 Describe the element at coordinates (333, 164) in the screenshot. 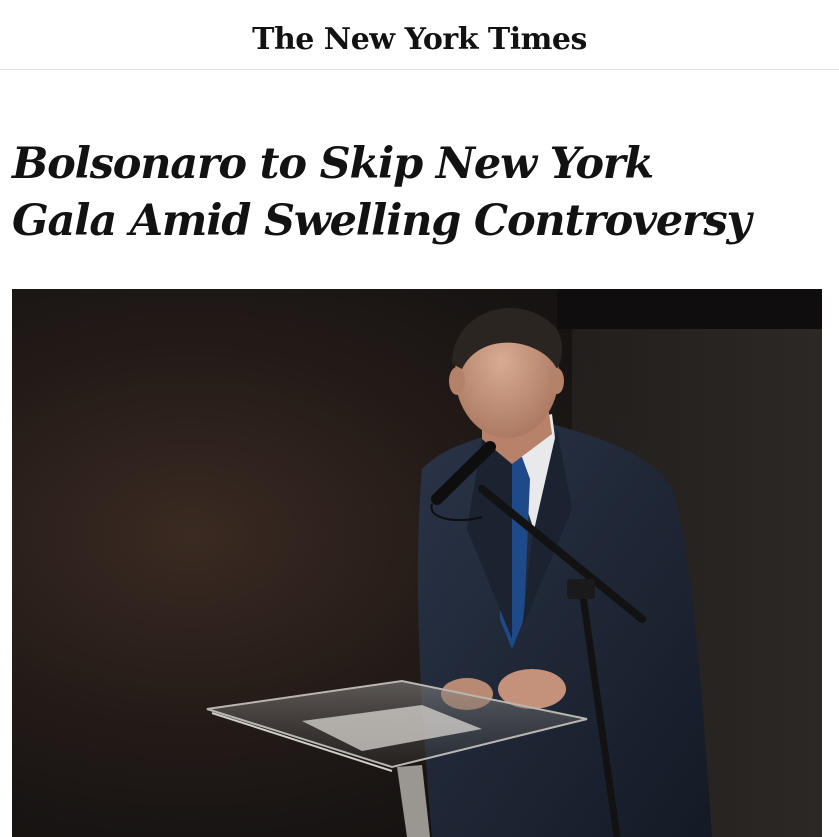

I see `headline-line-1: Bolsonaro to Skip New York` at that location.